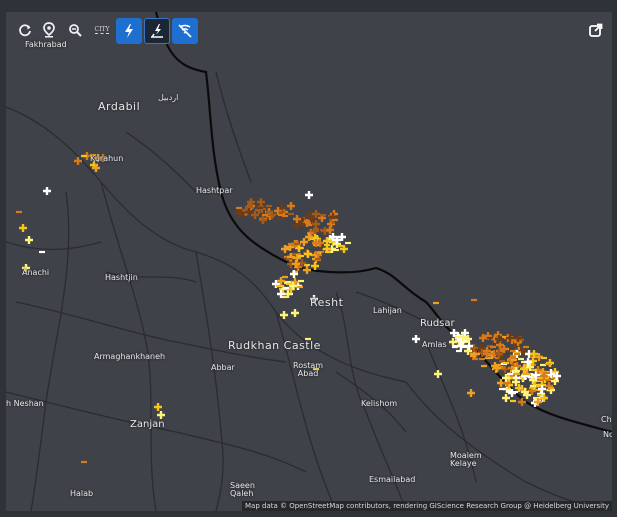 This screenshot has width=617, height=517. What do you see at coordinates (119, 106) in the screenshot?
I see `place-label-ardabil: Ardabil` at bounding box center [119, 106].